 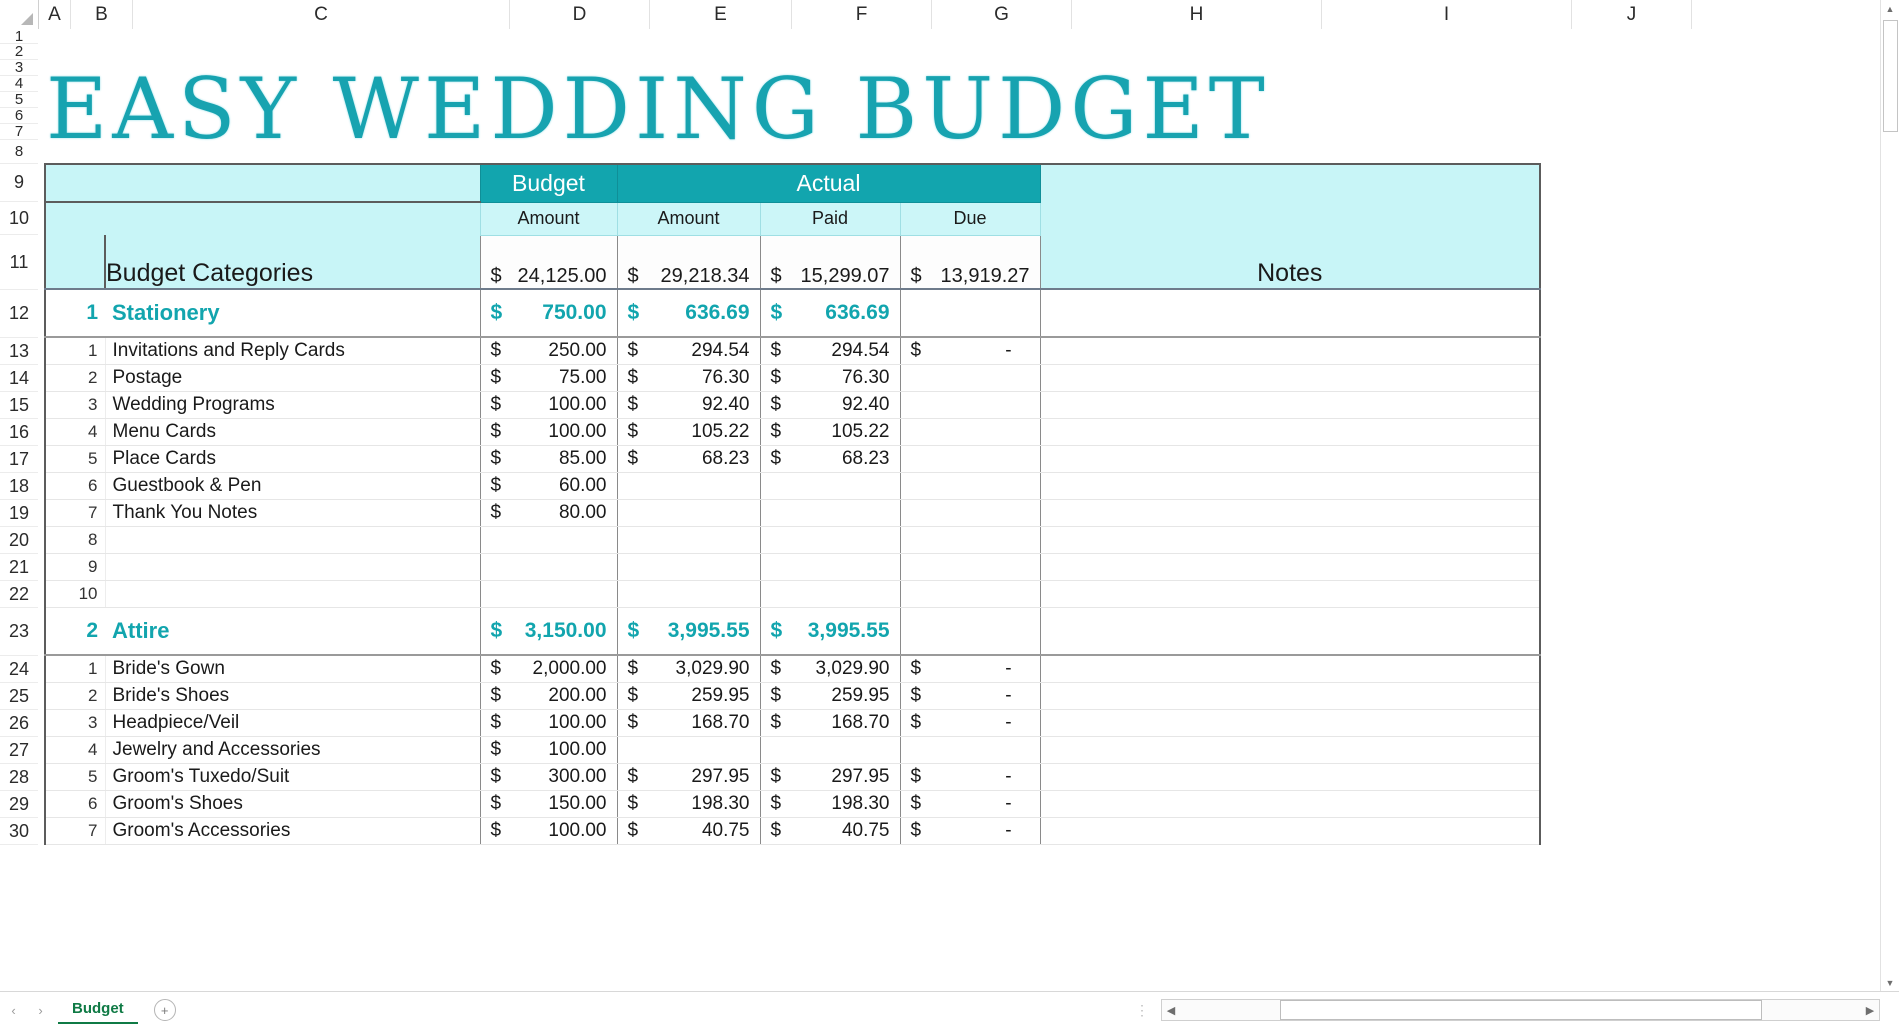 What do you see at coordinates (1890, 983) in the screenshot?
I see `scroll-down-icon: ▼` at bounding box center [1890, 983].